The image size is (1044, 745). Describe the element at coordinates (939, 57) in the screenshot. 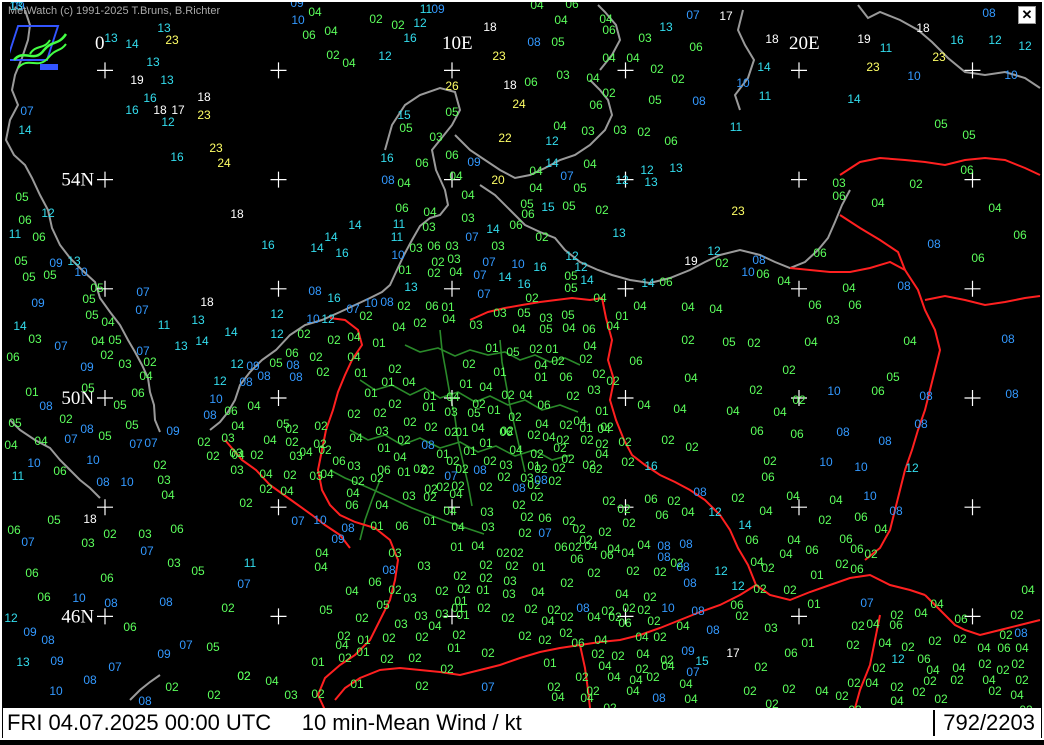

I see `station-value: 23` at that location.